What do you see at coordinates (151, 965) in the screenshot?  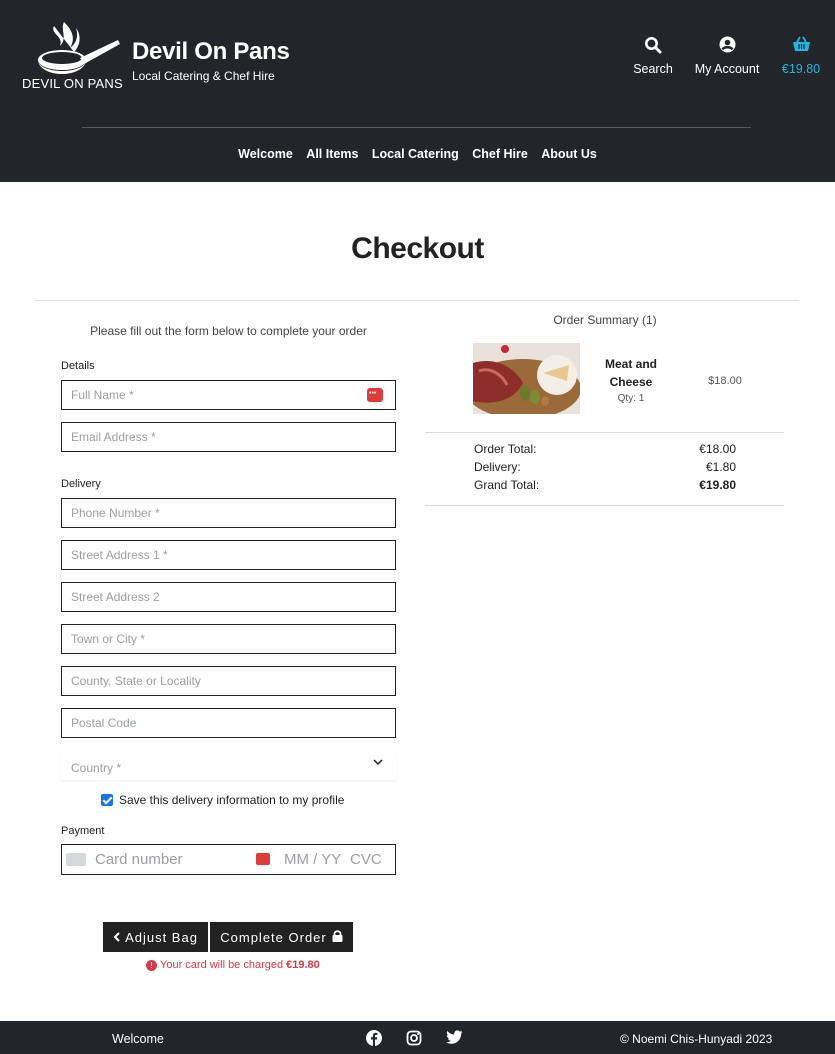 I see `exclamation-circle-icon: !` at bounding box center [151, 965].